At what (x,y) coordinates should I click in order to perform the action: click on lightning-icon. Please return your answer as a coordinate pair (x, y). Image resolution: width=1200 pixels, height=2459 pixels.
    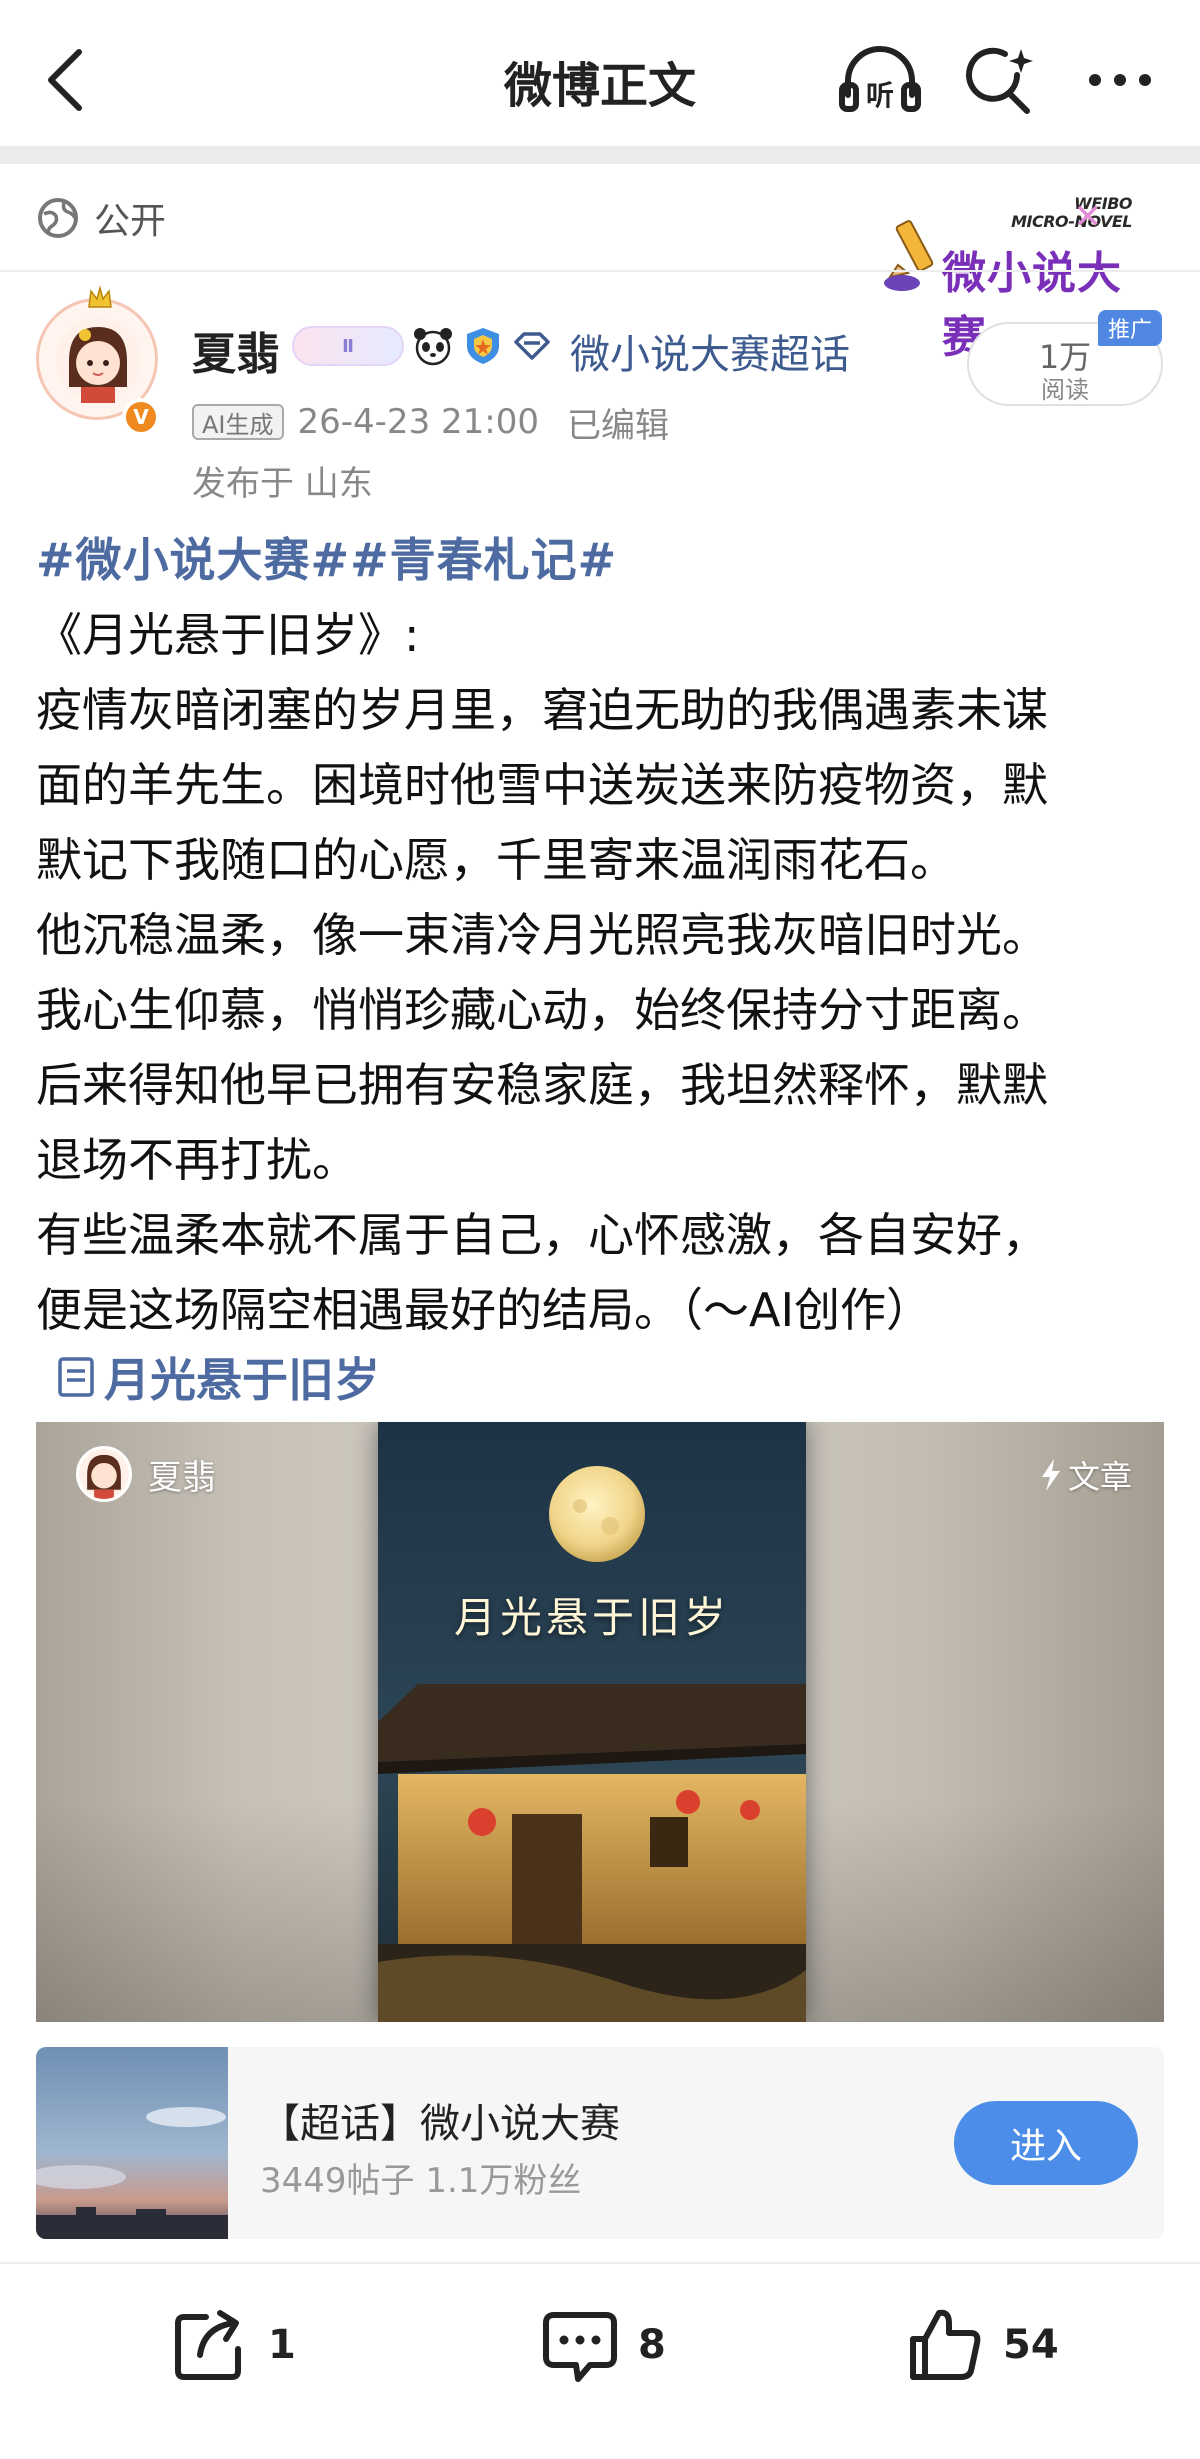
    Looking at the image, I should click on (1050, 1475).